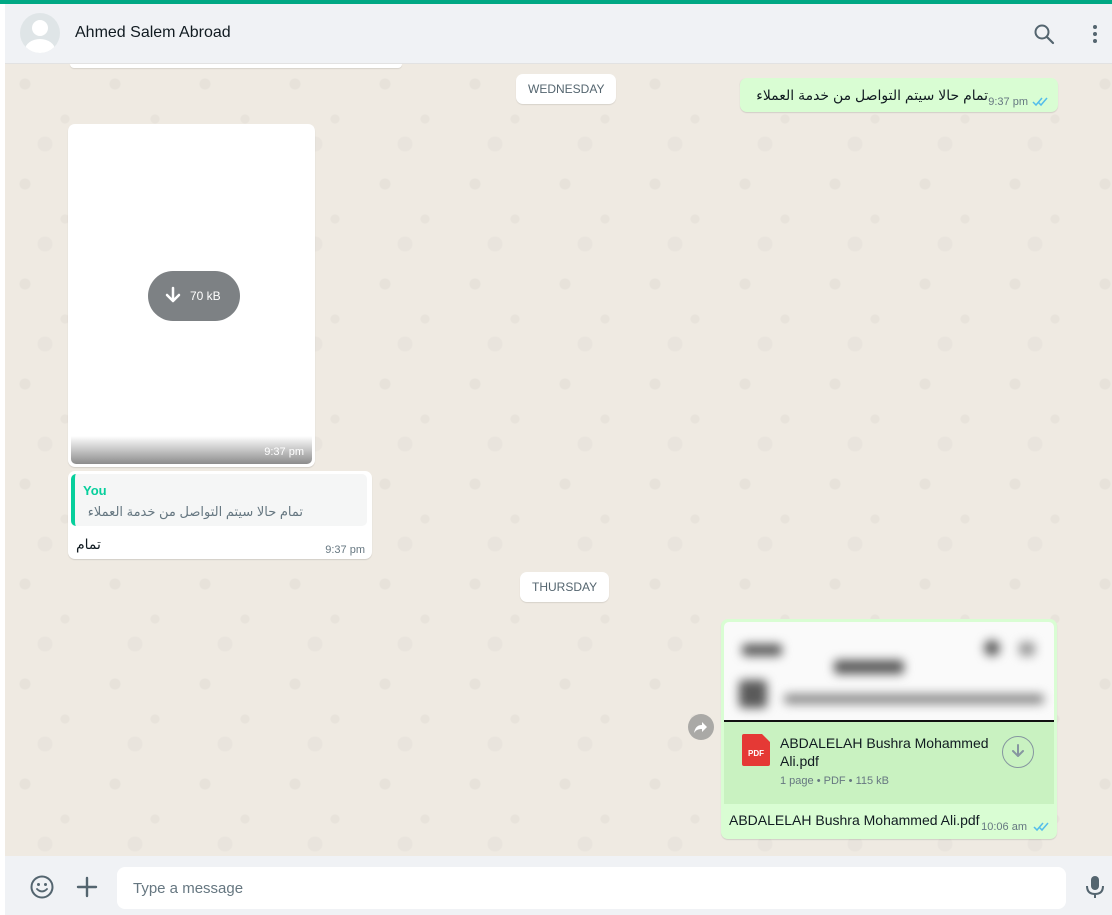 This screenshot has width=1112, height=915. Describe the element at coordinates (195, 511) in the screenshot. I see `quoted-text: تمام حالا سيتم التواصل من خدمة العملاء` at that location.